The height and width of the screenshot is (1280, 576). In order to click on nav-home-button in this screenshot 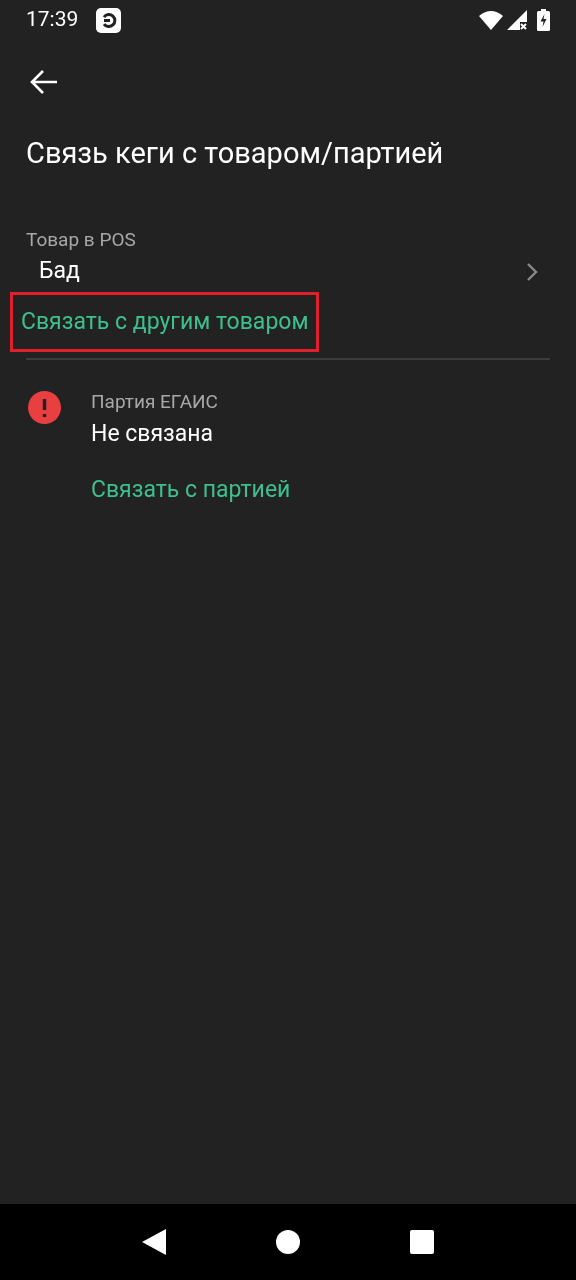, I will do `click(288, 1242)`.